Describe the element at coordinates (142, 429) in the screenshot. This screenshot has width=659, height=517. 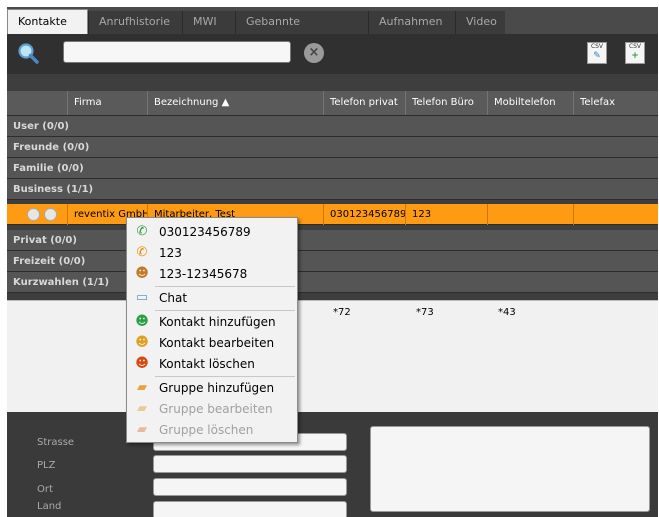
I see `folder-delete-icon: ▰` at that location.